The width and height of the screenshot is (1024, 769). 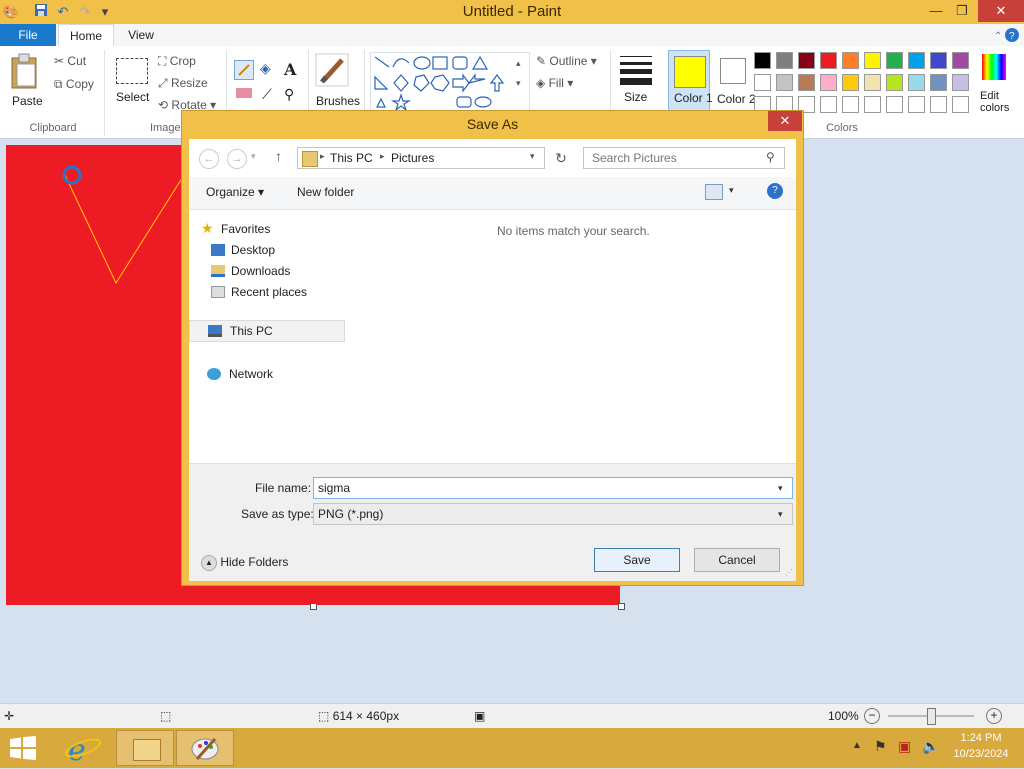 What do you see at coordinates (269, 292) in the screenshot?
I see `nav-recent-places: Recent places` at bounding box center [269, 292].